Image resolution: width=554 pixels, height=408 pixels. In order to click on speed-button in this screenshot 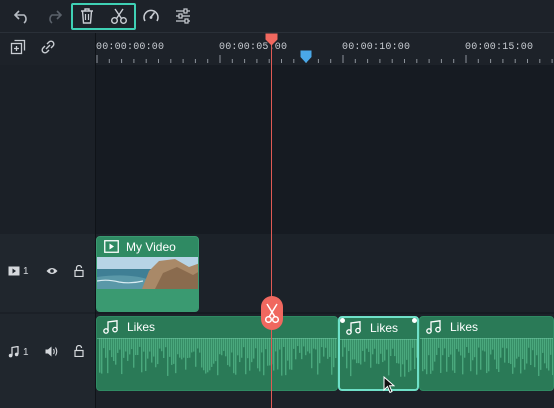, I will do `click(151, 16)`.